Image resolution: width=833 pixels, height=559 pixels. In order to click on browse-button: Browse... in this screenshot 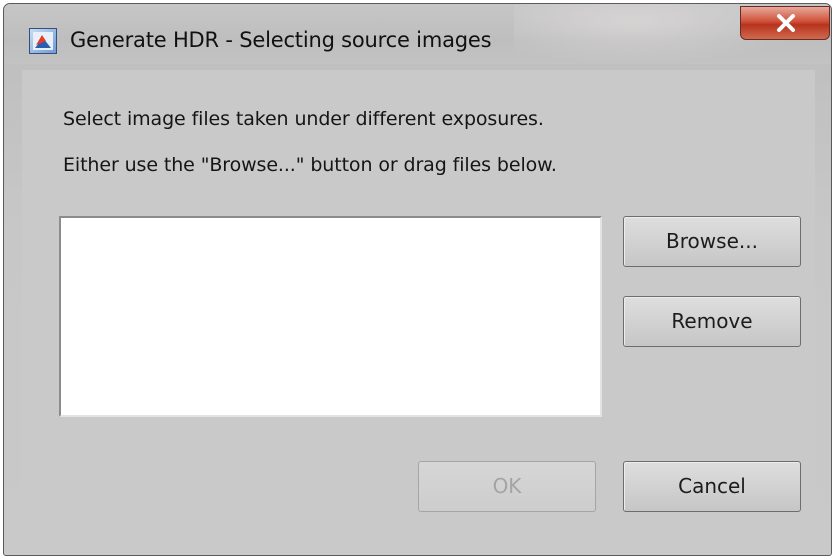, I will do `click(712, 241)`.